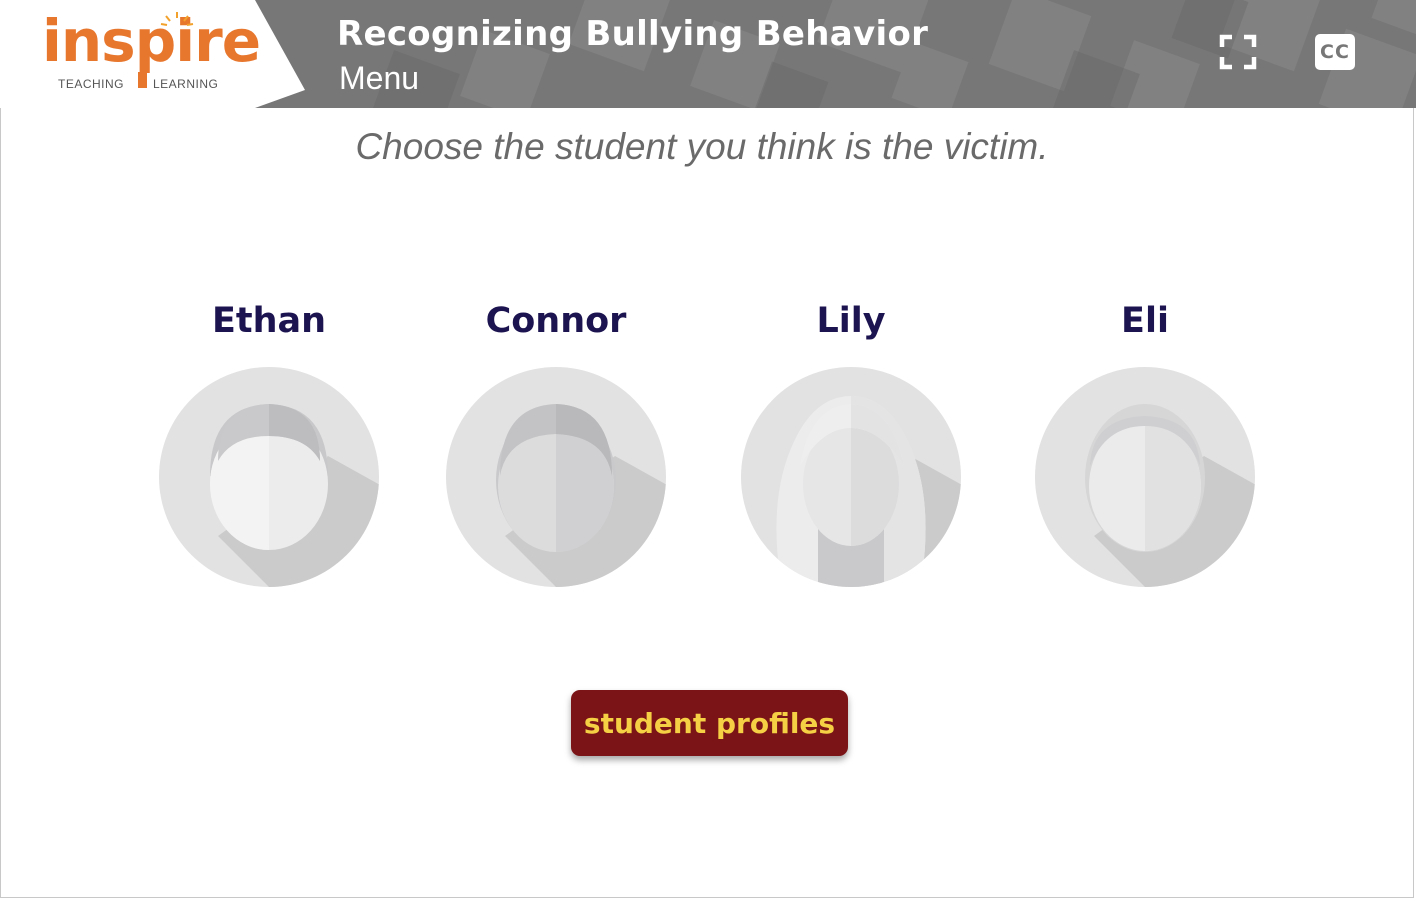 This screenshot has height=900, width=1416. Describe the element at coordinates (556, 321) in the screenshot. I see `student-name: Connor` at that location.